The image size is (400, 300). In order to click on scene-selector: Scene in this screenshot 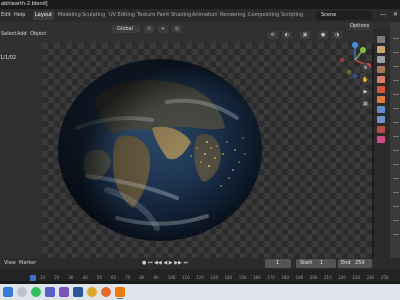, I will do `click(344, 15)`.